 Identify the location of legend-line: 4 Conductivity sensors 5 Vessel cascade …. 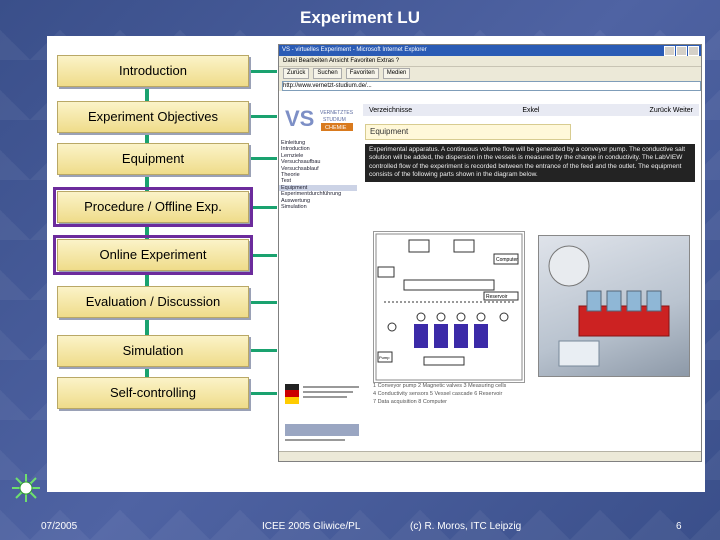
(438, 394).